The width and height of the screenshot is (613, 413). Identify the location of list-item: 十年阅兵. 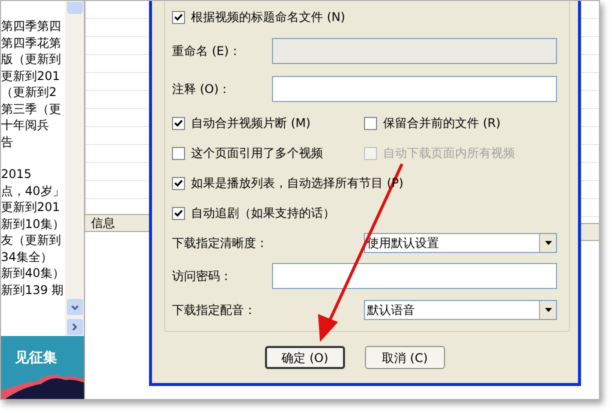
(33, 125).